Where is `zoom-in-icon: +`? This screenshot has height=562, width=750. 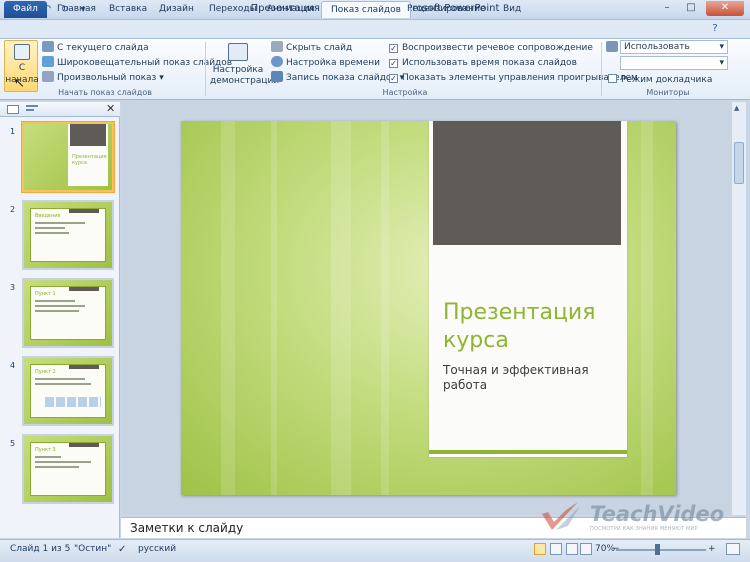 zoom-in-icon: + is located at coordinates (712, 549).